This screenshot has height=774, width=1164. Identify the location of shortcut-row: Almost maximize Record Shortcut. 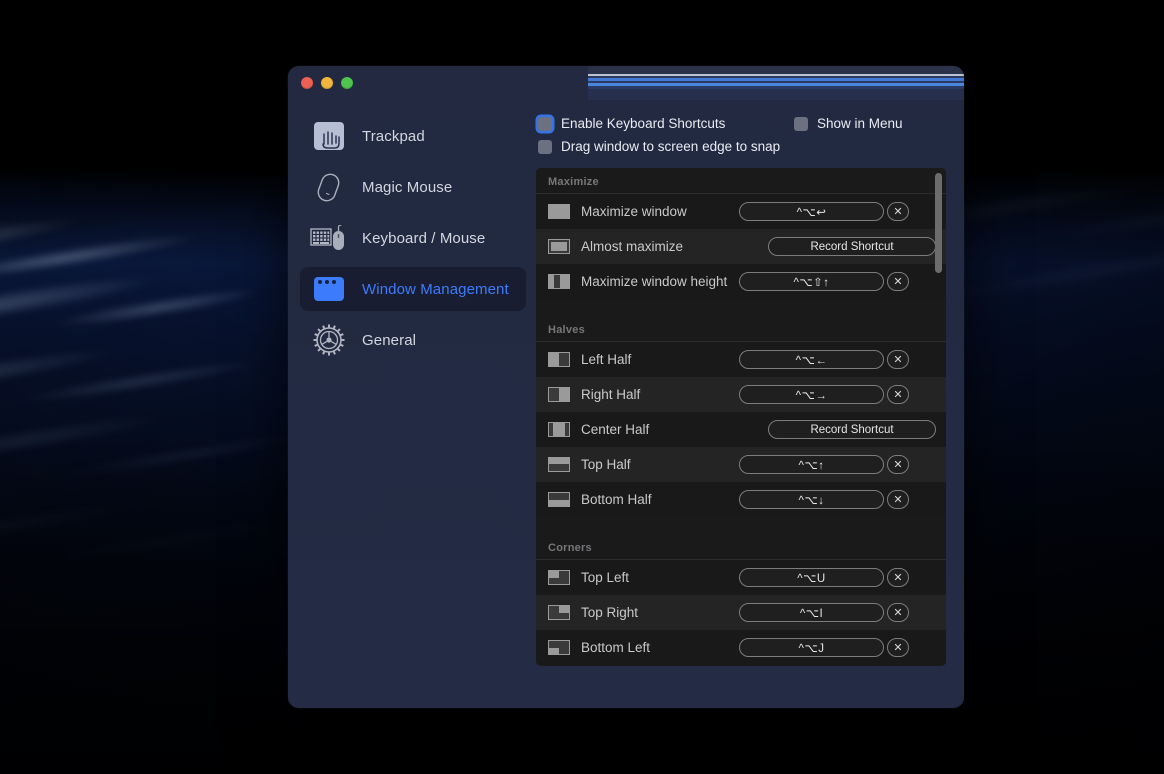
(741, 246).